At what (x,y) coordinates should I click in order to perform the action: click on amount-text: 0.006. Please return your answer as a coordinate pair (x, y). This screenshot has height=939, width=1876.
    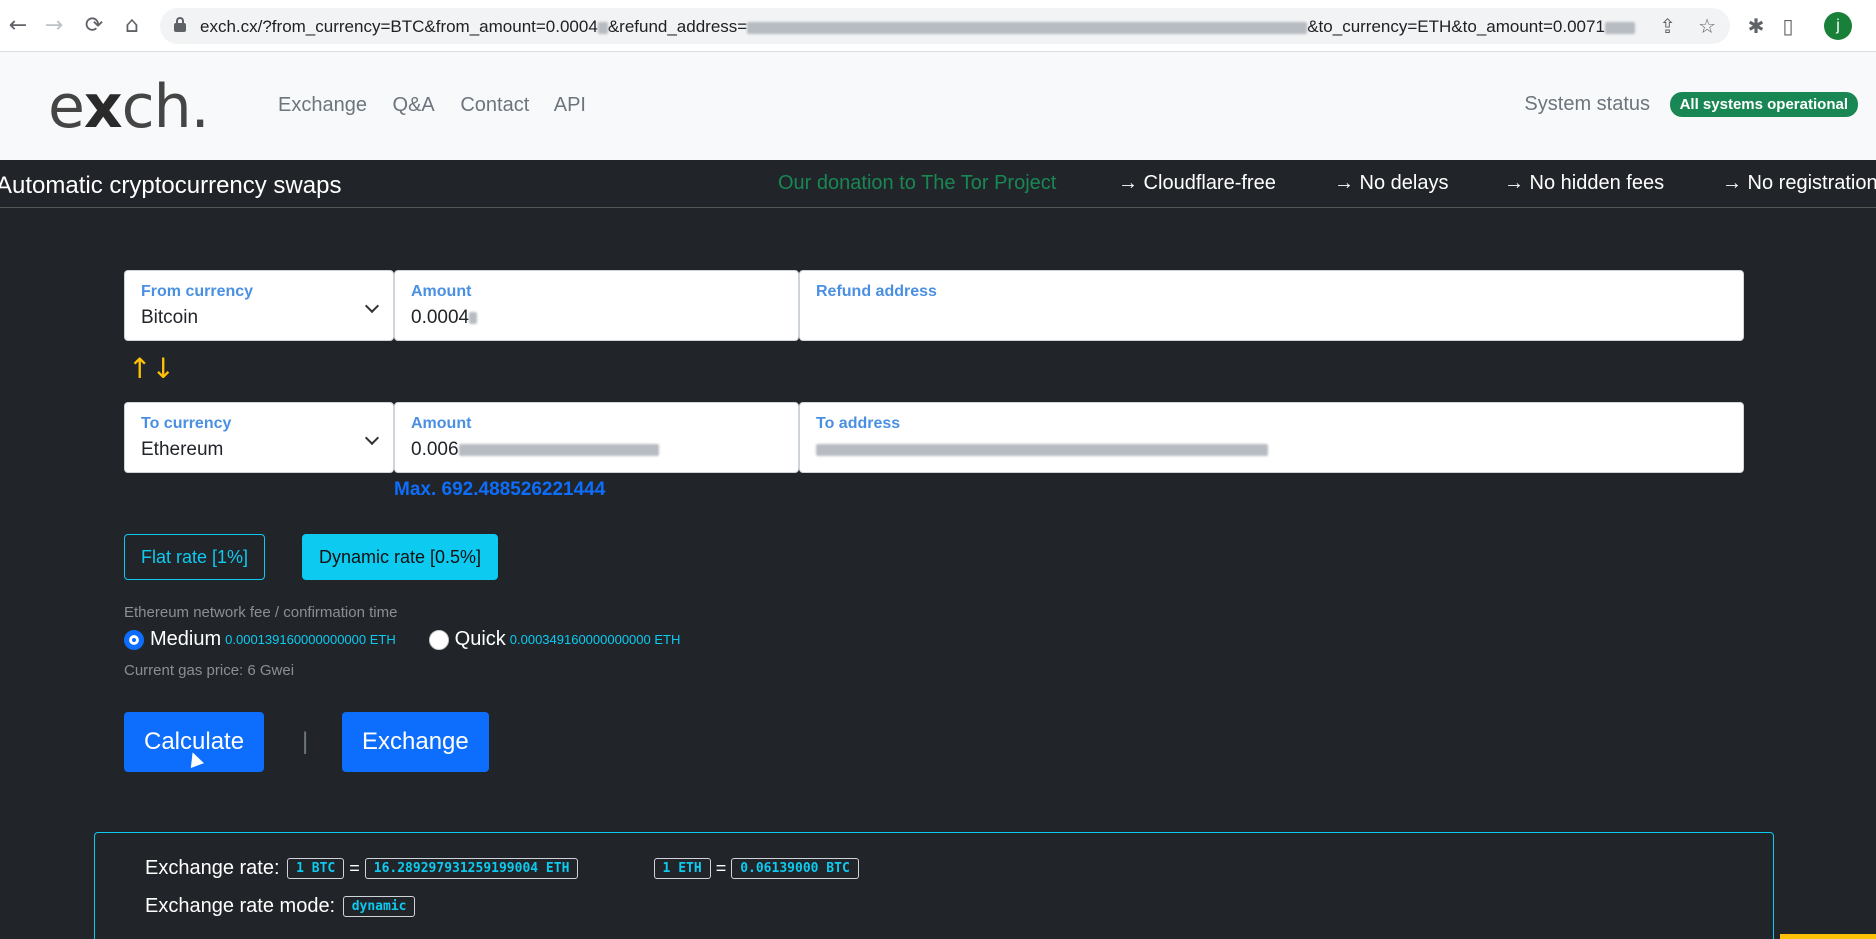
    Looking at the image, I should click on (435, 449).